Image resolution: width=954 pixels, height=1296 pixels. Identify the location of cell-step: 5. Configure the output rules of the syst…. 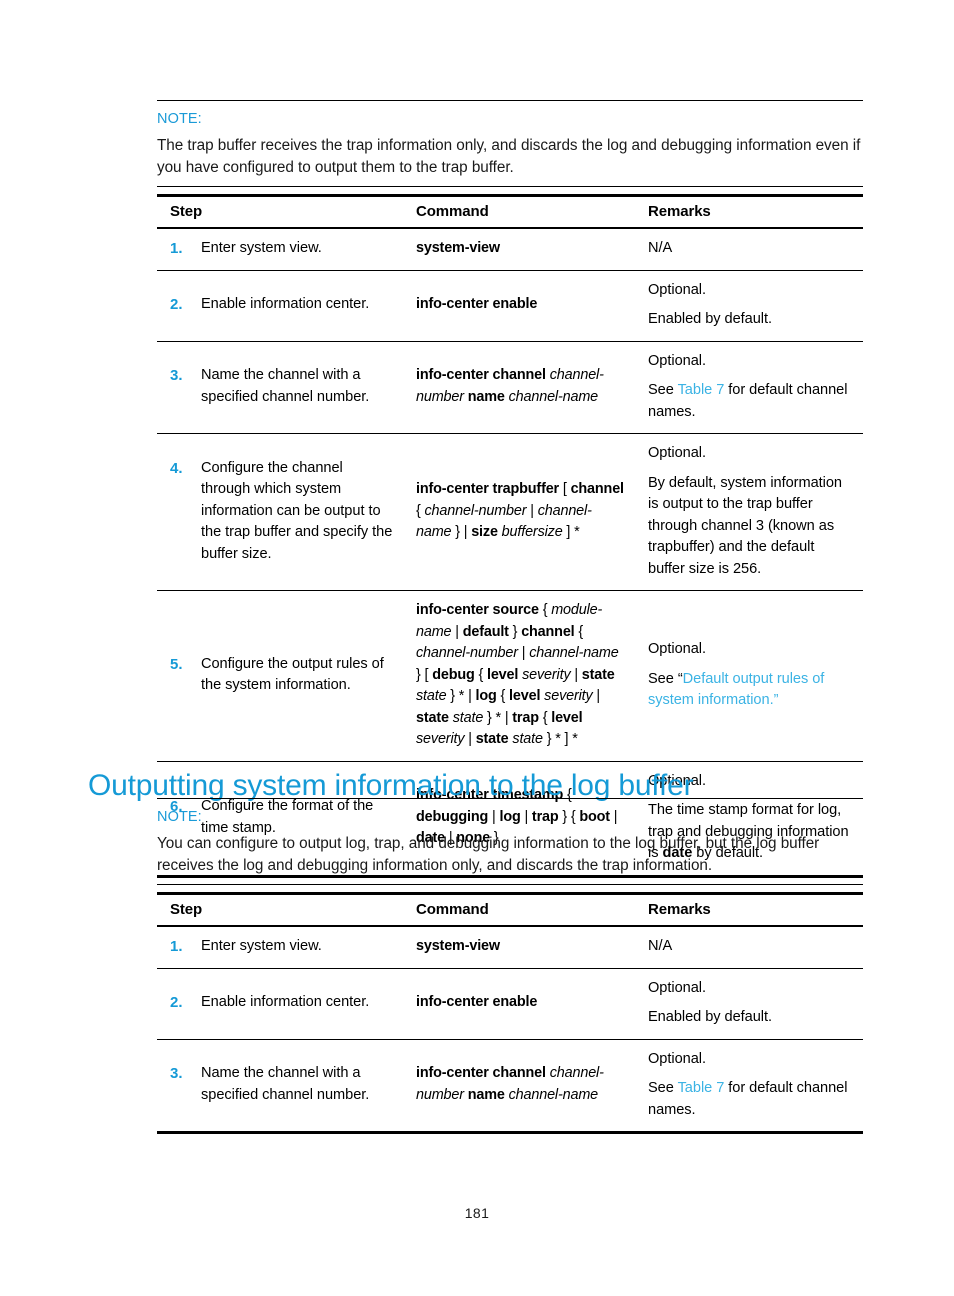
(280, 676).